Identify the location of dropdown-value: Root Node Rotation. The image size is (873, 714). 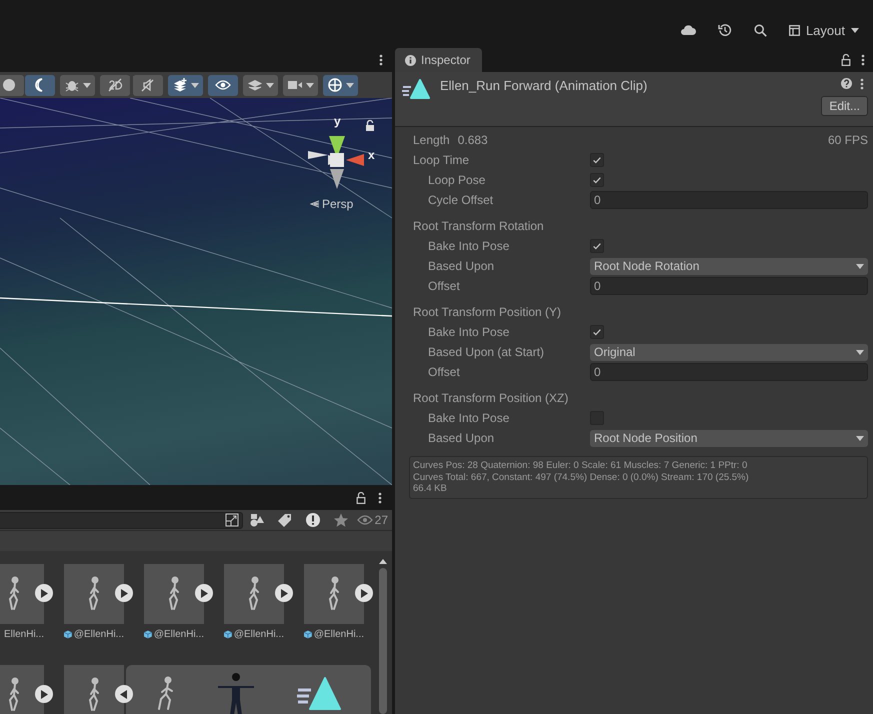
(647, 266).